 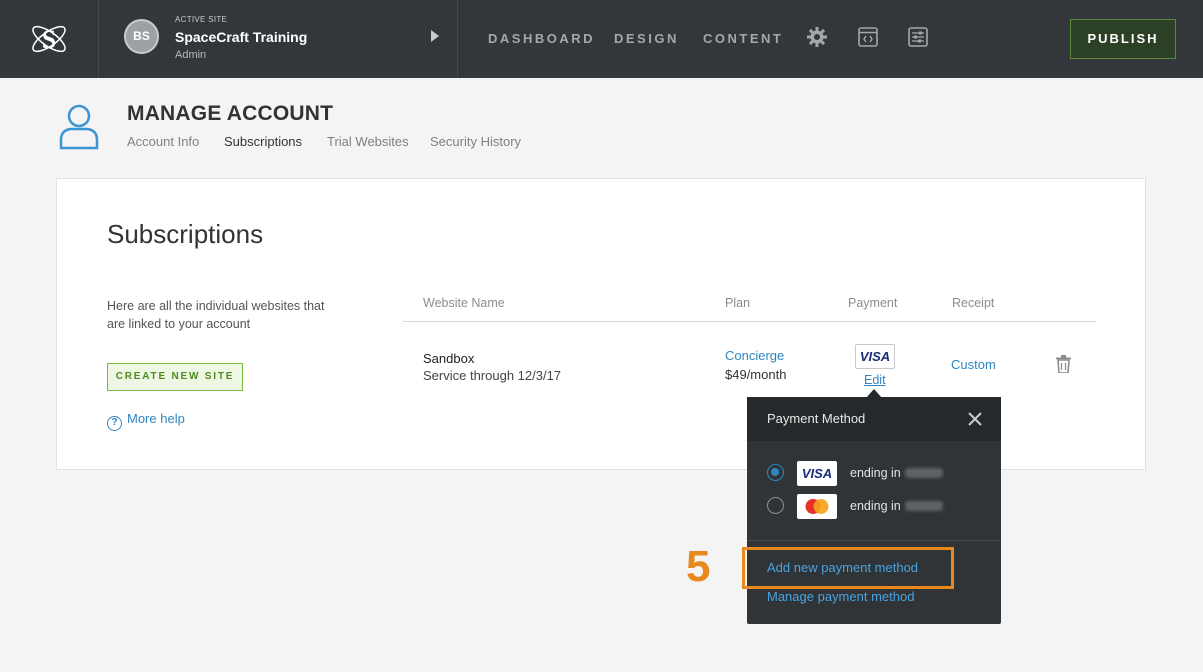 I want to click on avatar: BS, so click(x=141, y=36).